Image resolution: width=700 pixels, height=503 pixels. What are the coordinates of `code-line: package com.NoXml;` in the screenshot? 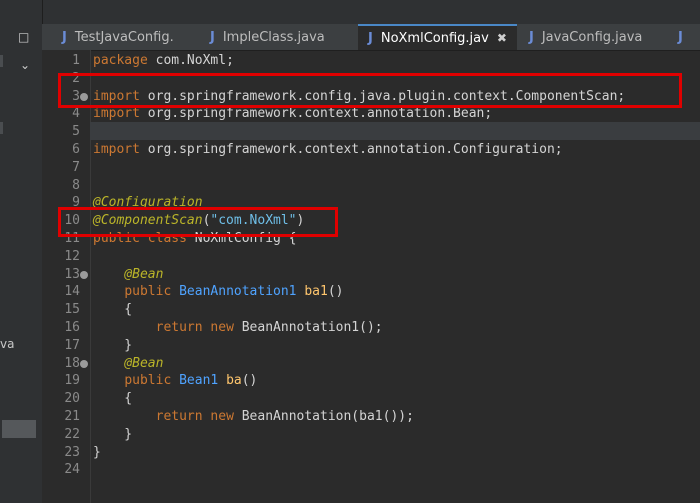 It's located at (163, 61).